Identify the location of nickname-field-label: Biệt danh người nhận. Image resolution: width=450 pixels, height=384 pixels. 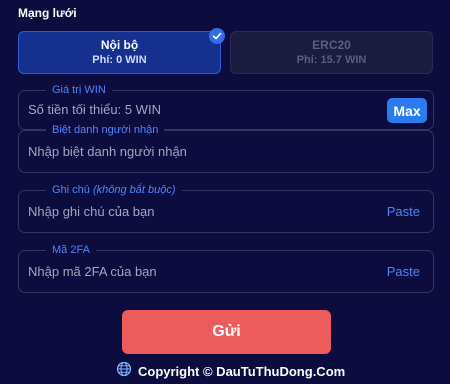
(105, 130).